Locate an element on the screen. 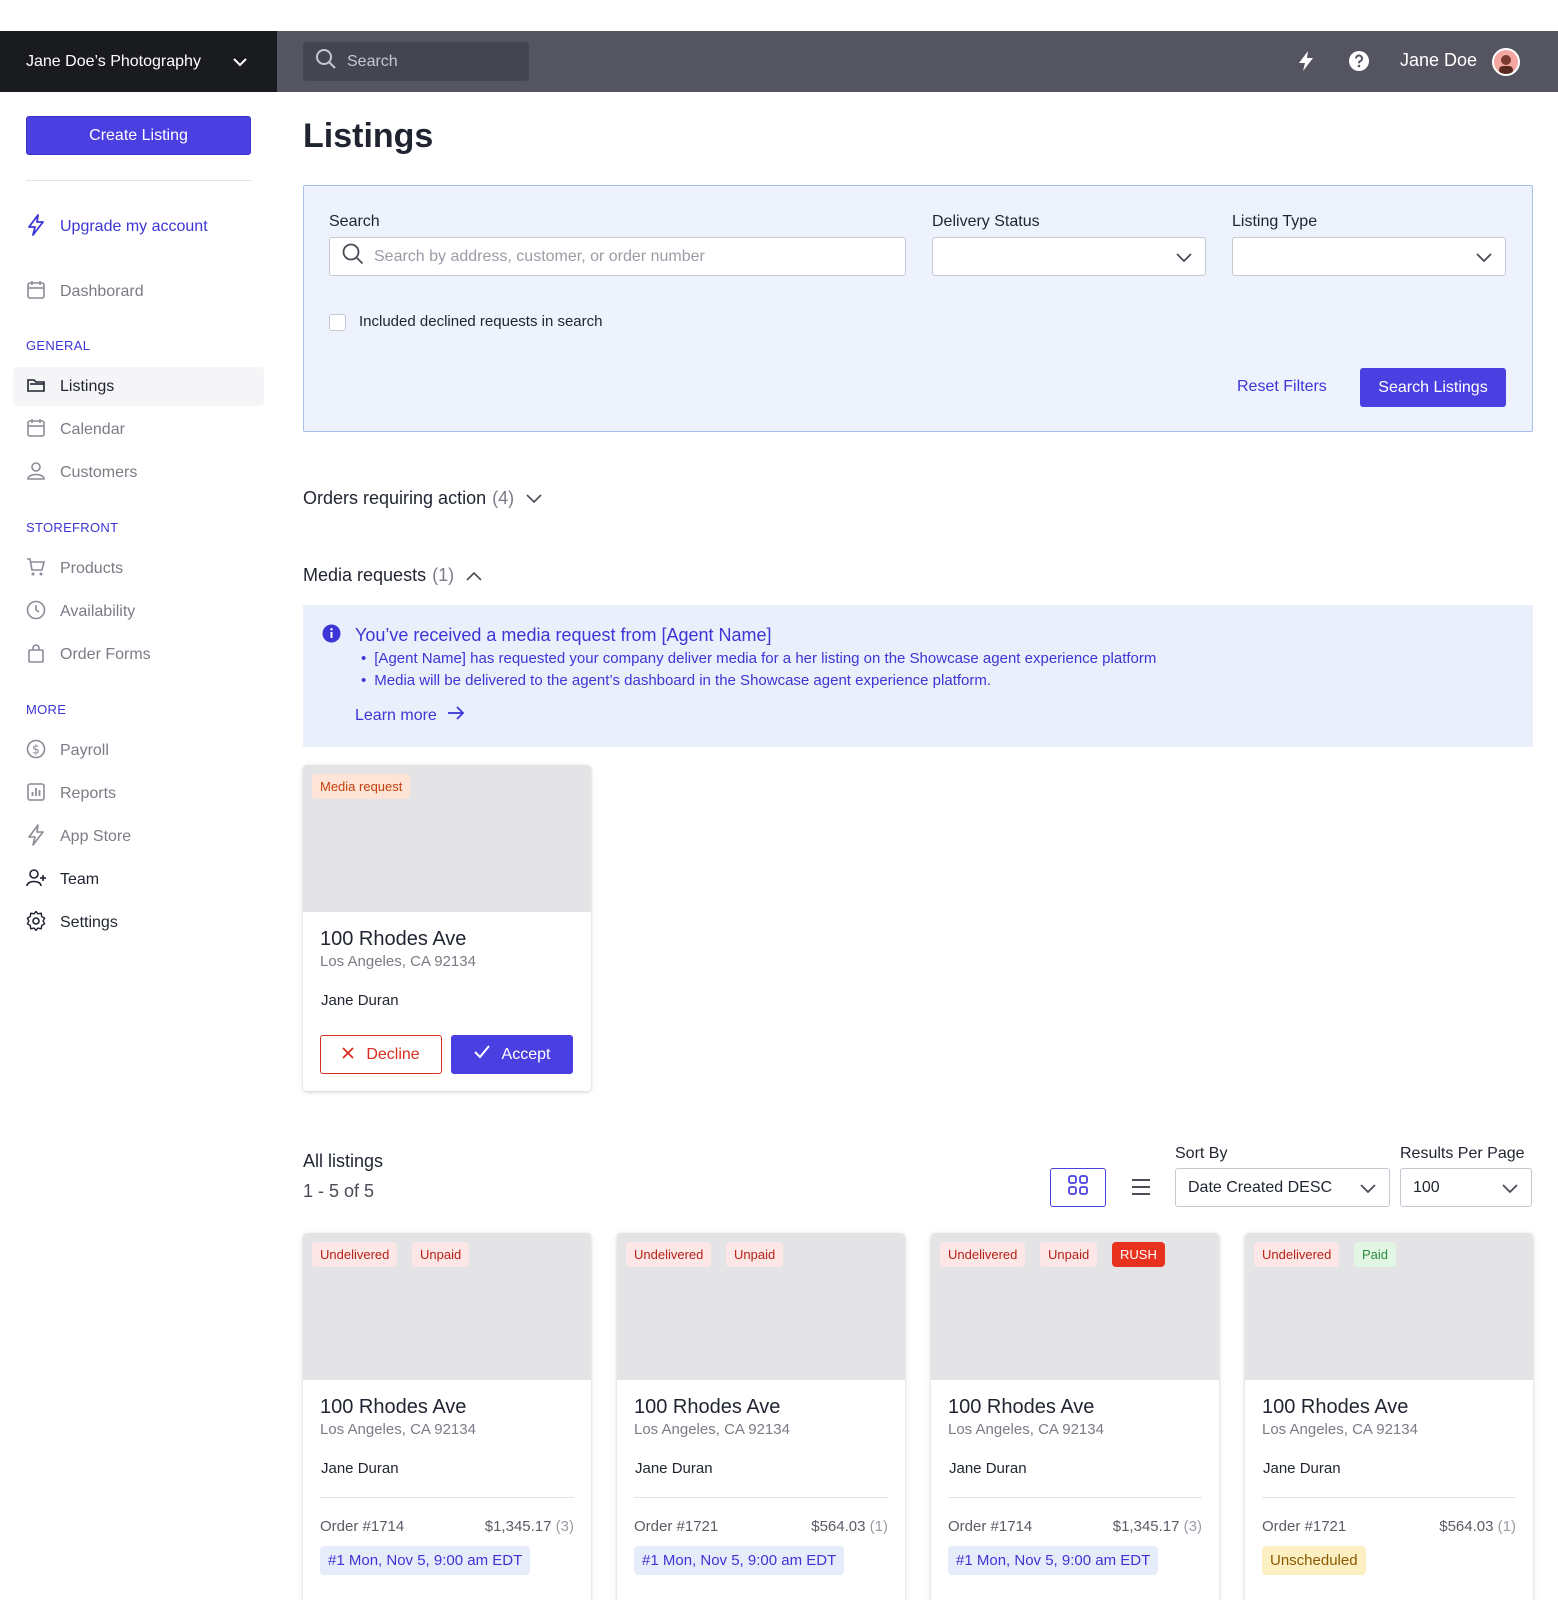 The width and height of the screenshot is (1558, 1600). brand-switcher: Jane Doe’s Photography is located at coordinates (138, 61).